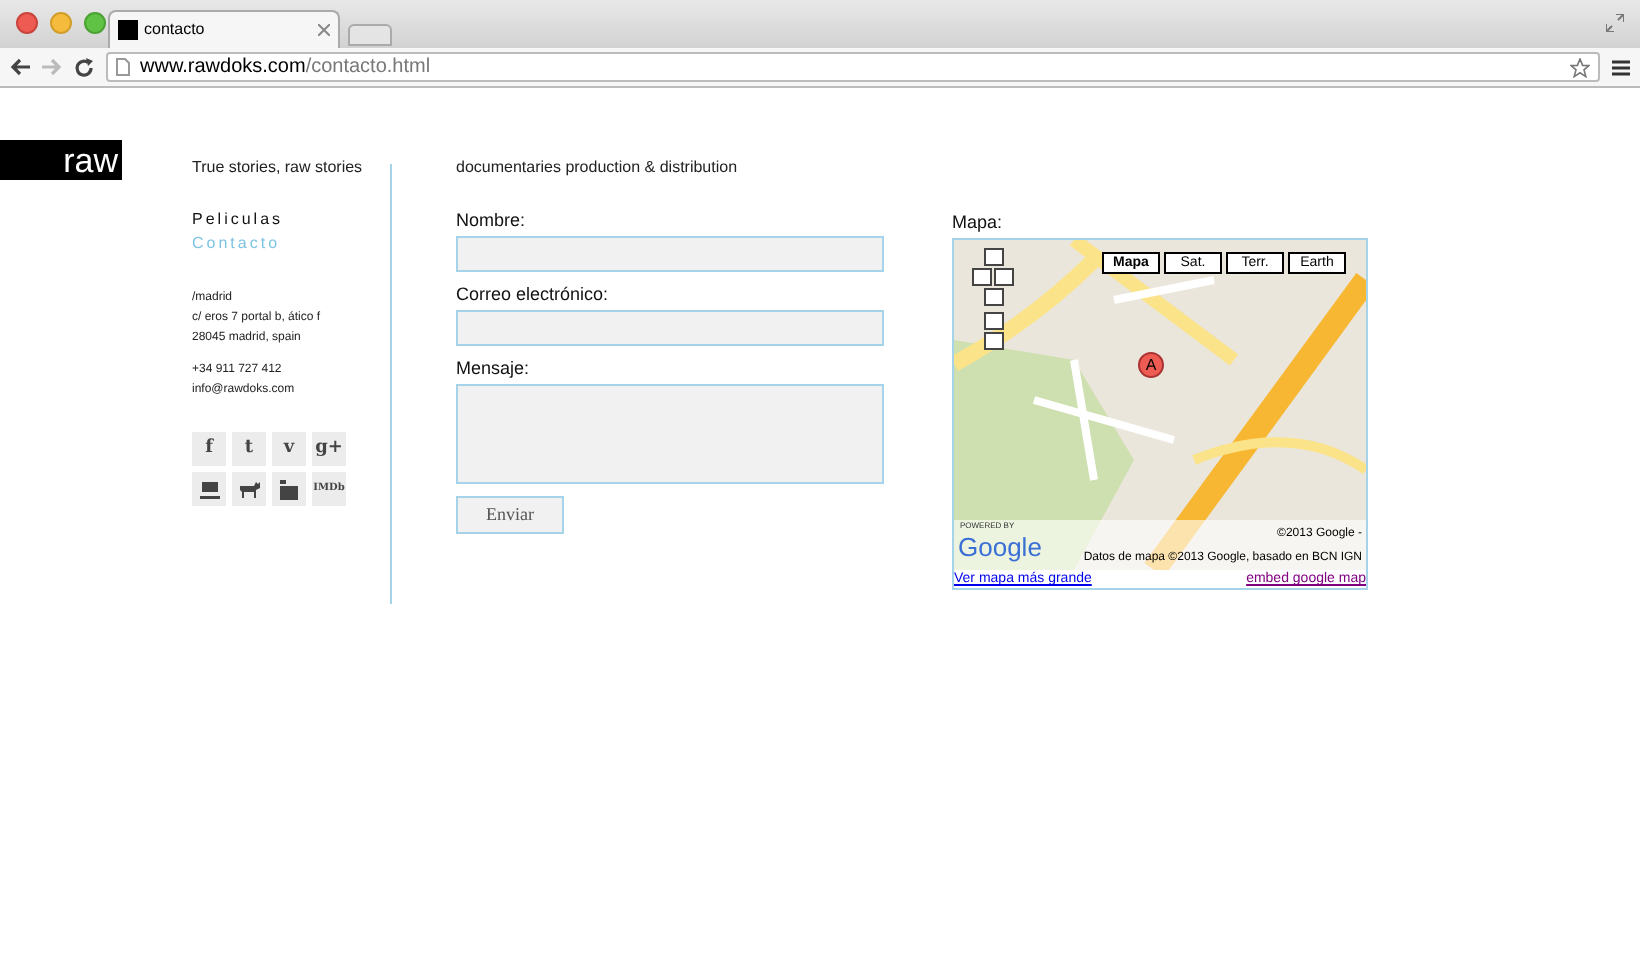  I want to click on menu-icon, so click(1621, 67).